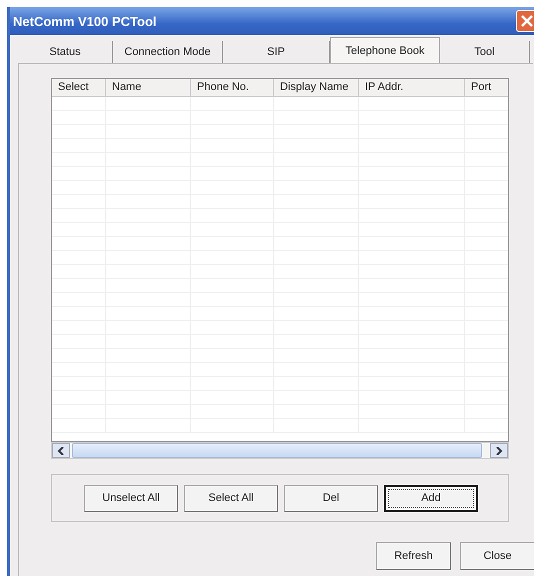  I want to click on tab: Telephone Book, so click(385, 50).